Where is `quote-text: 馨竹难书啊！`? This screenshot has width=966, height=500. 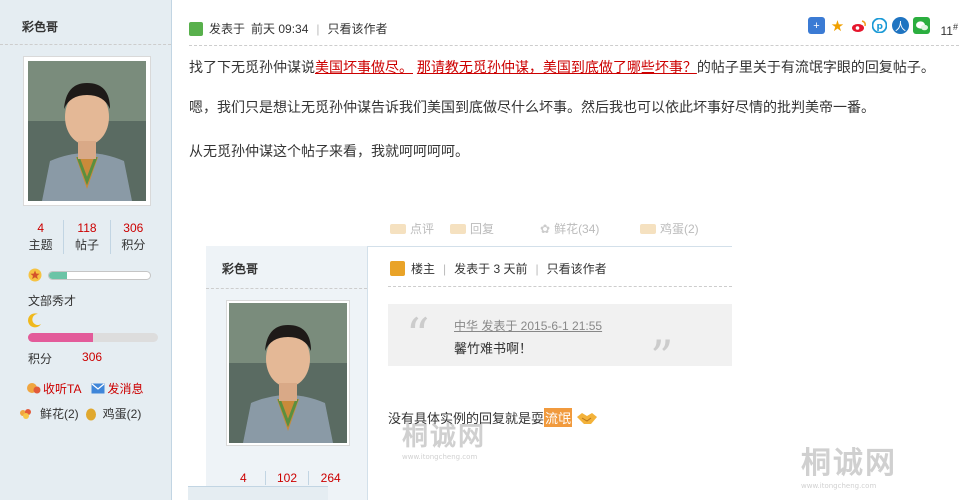
quote-text: 馨竹难书啊！ is located at coordinates (493, 348).